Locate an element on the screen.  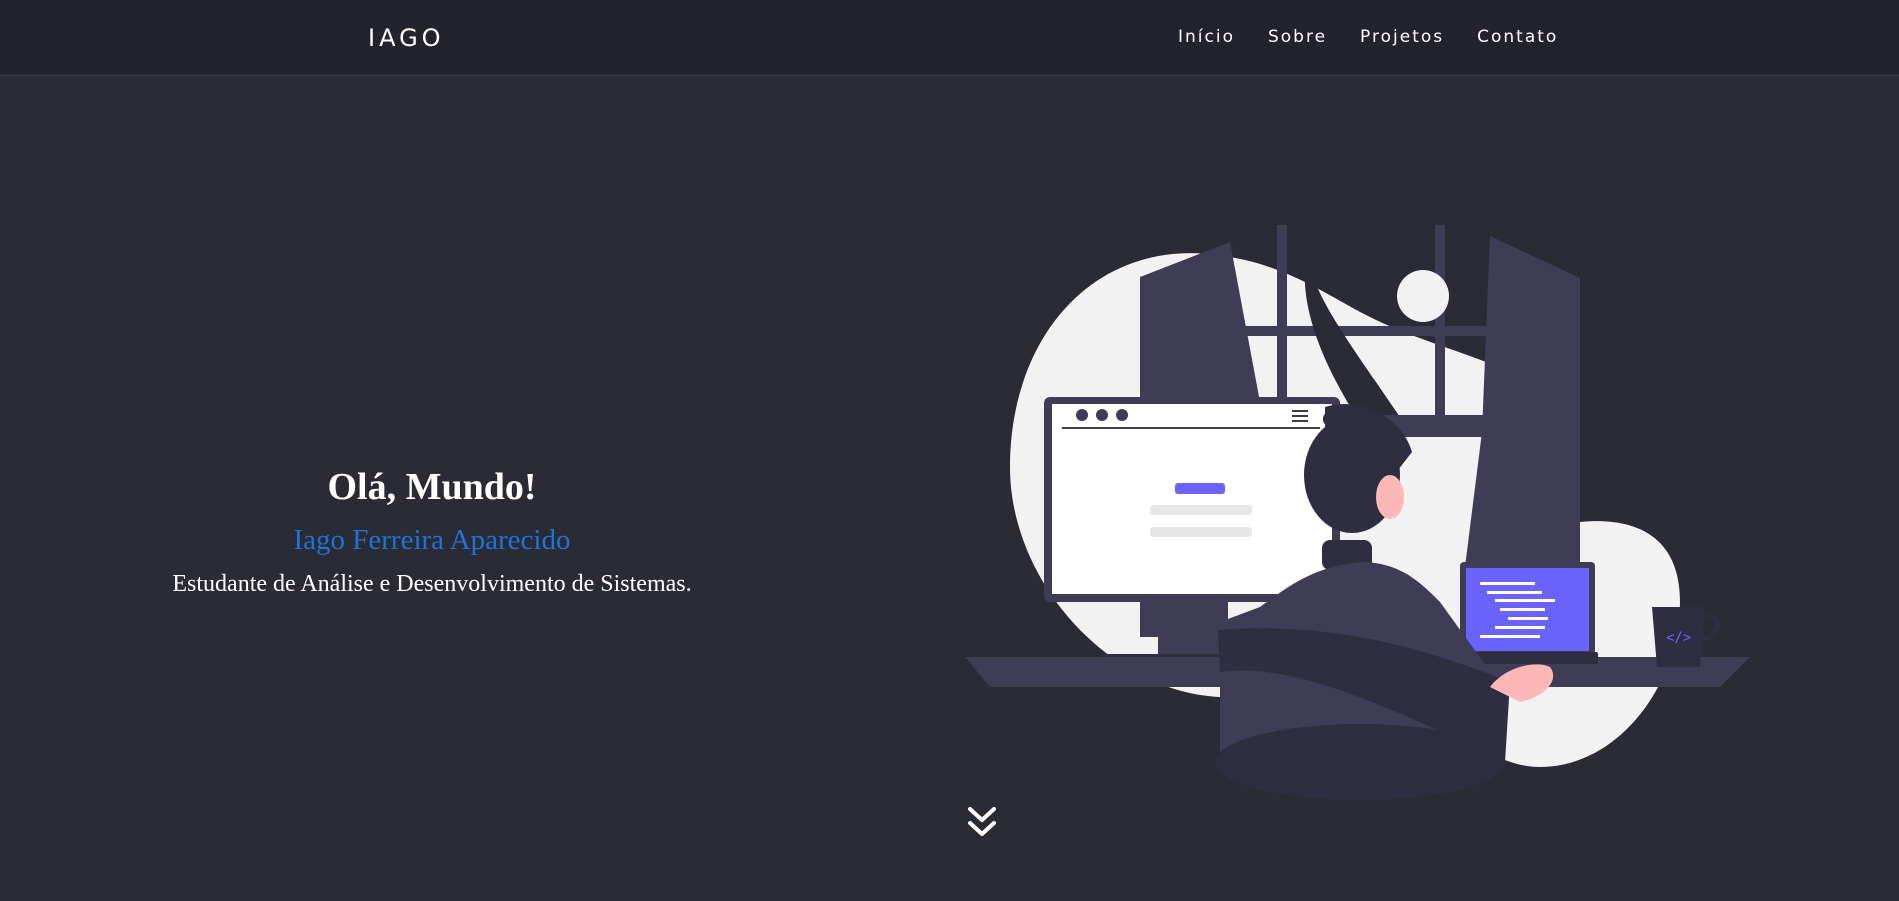
navbar: IAGO Início Sobre Projetos Contato is located at coordinates (949, 38).